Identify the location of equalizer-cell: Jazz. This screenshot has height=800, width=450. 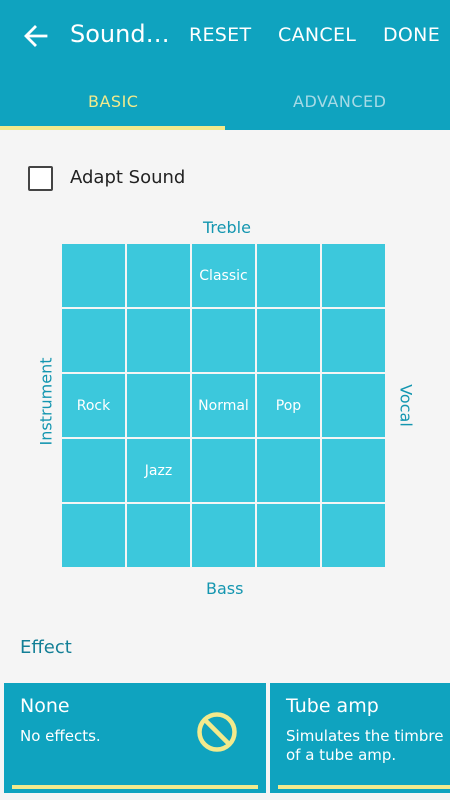
(158, 470).